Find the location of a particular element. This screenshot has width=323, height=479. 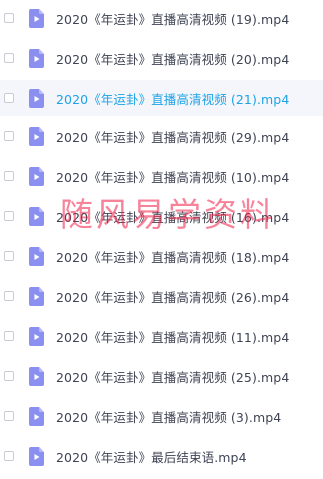

file-row: 2020《年运卦》直播高清视频 (18).mp4 is located at coordinates (161, 256).